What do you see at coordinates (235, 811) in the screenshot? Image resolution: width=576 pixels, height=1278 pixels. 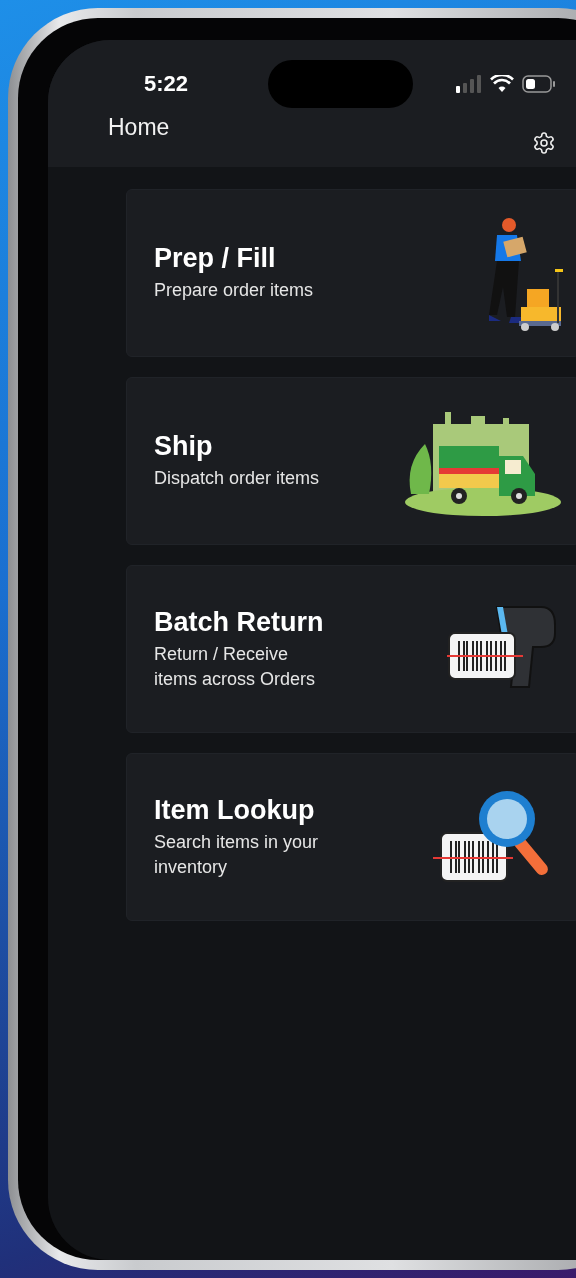 I see `card-title: Item Lookup` at bounding box center [235, 811].